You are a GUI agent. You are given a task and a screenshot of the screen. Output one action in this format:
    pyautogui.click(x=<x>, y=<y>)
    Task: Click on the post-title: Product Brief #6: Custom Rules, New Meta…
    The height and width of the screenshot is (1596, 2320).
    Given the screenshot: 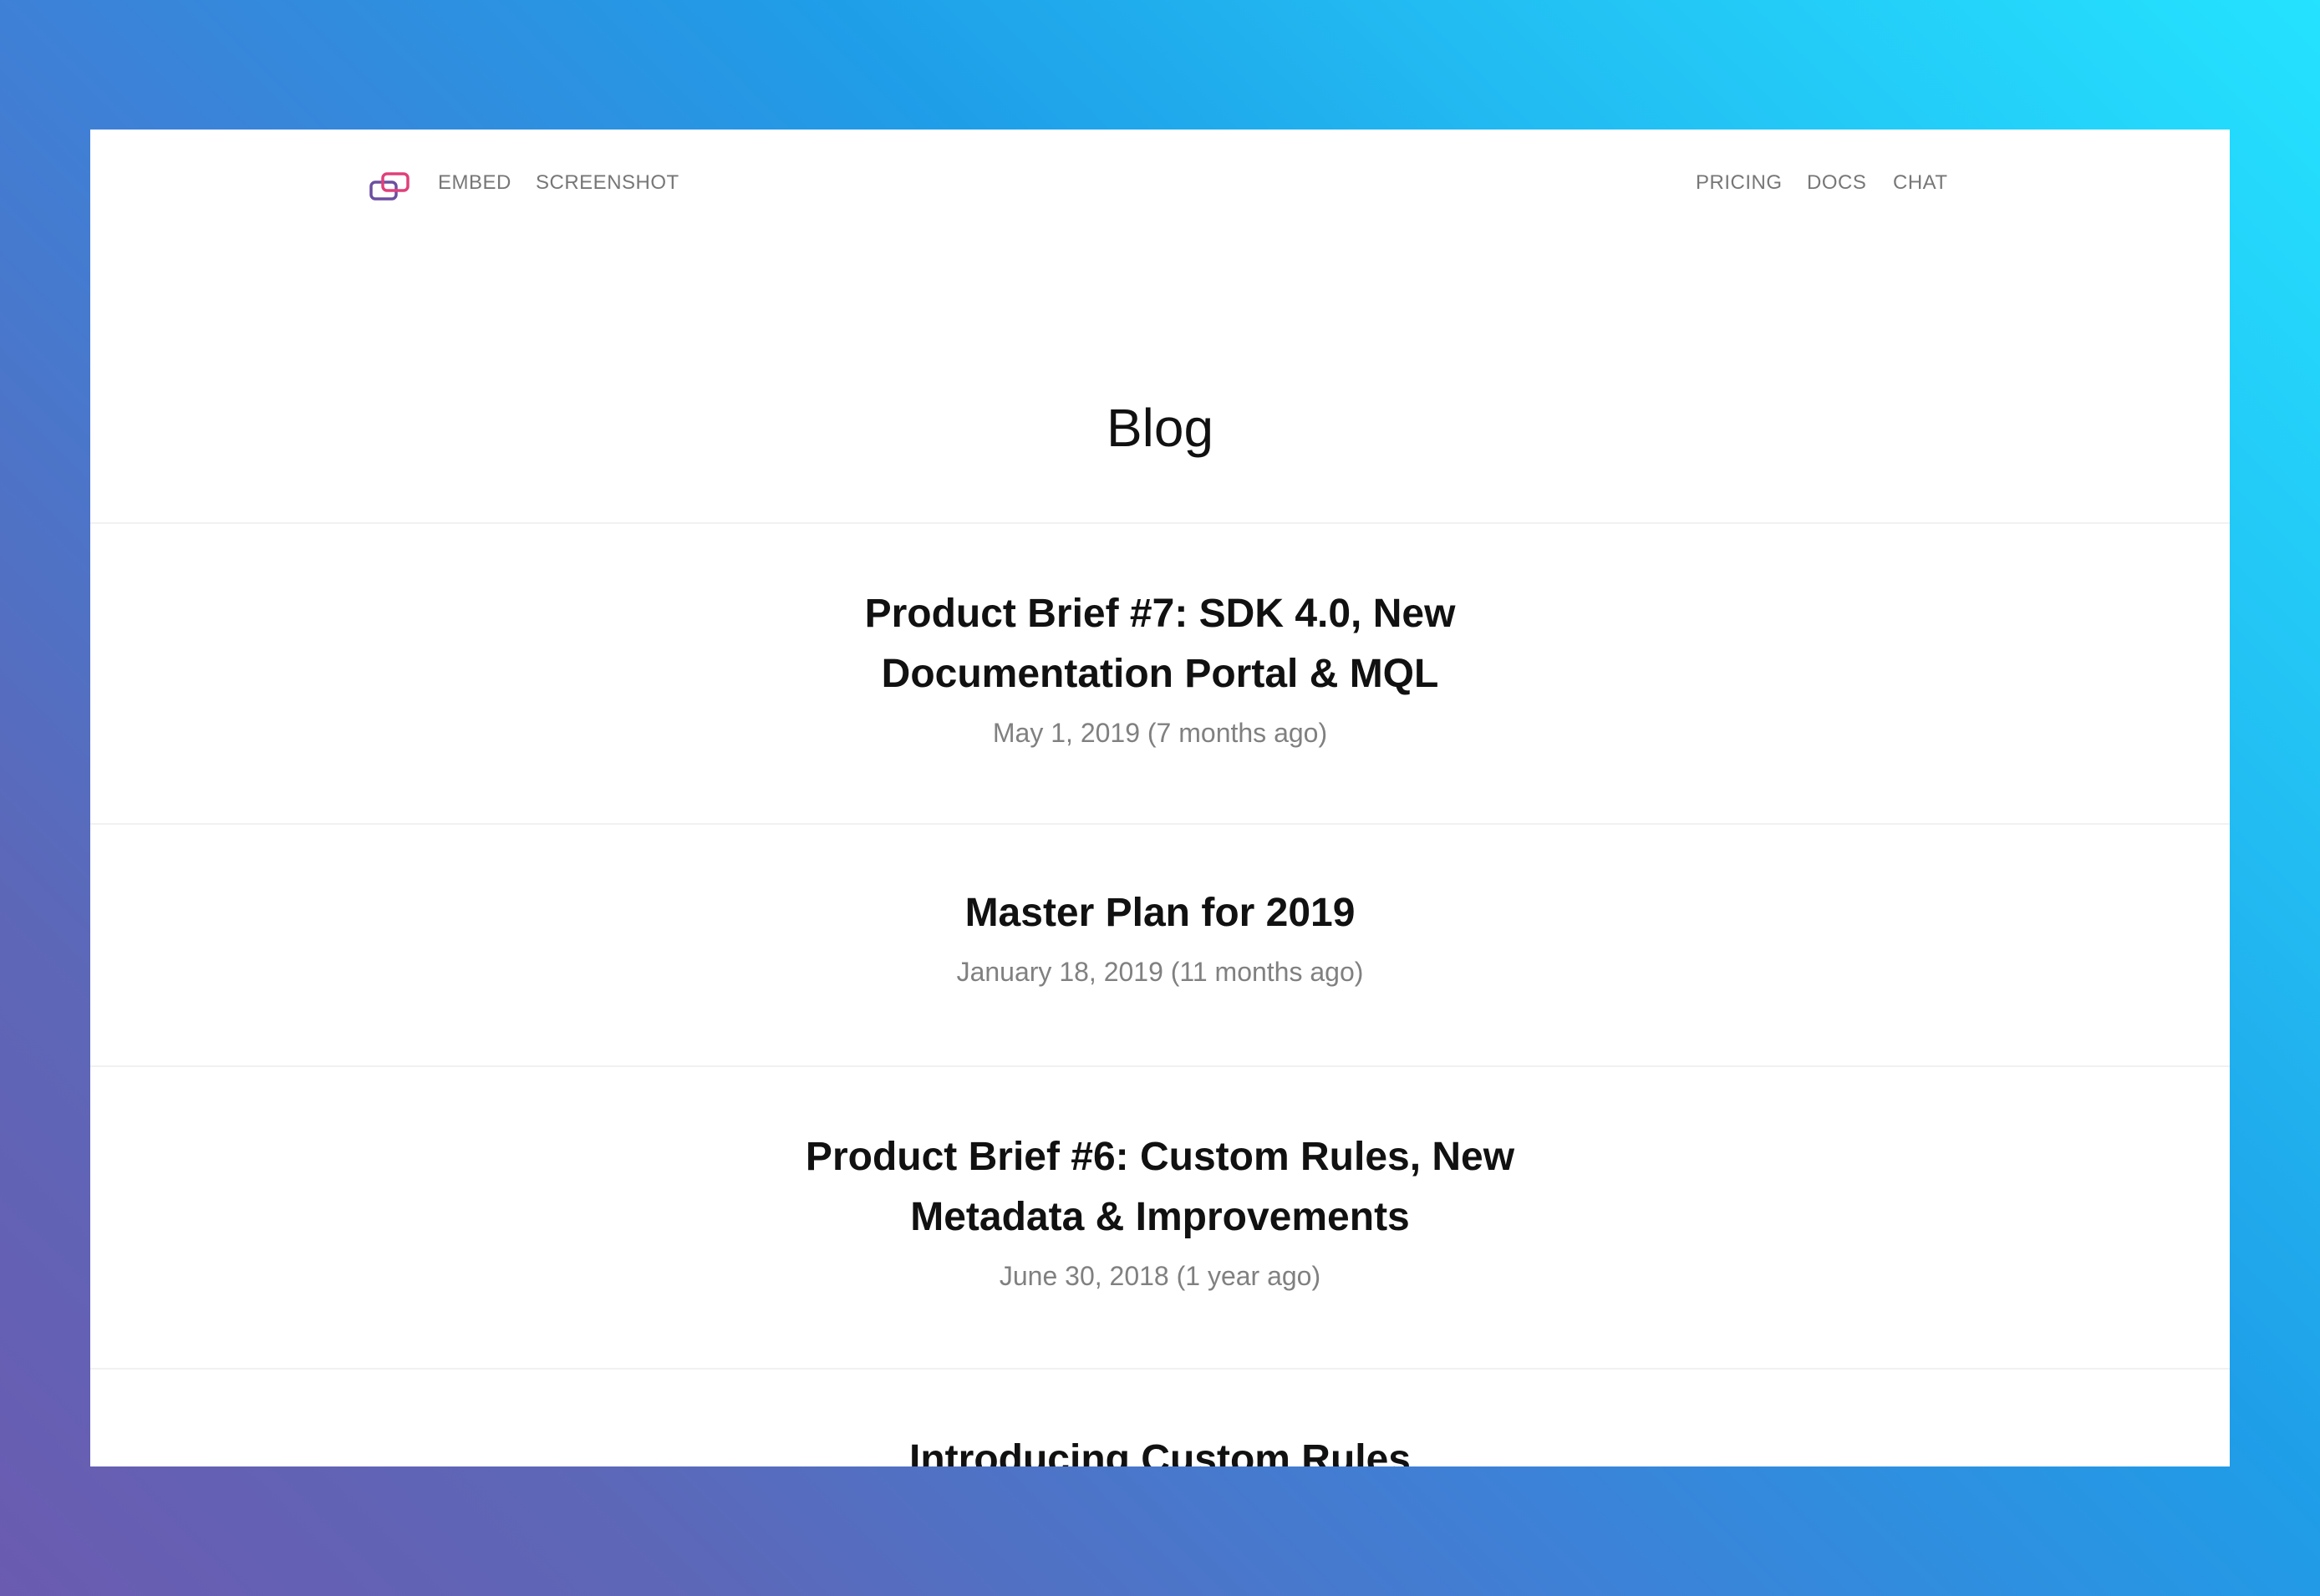 What is the action you would take?
    pyautogui.click(x=1160, y=1187)
    